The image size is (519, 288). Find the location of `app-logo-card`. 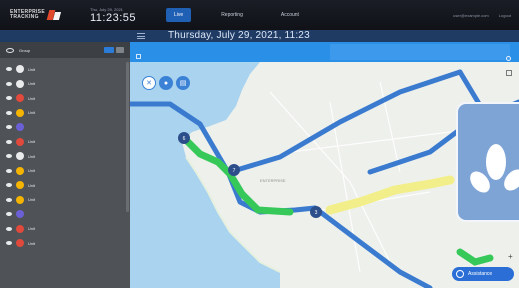

app-logo-card is located at coordinates (487, 162).